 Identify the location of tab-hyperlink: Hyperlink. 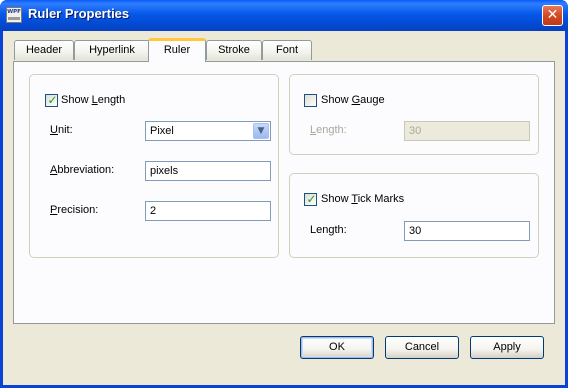
(112, 50).